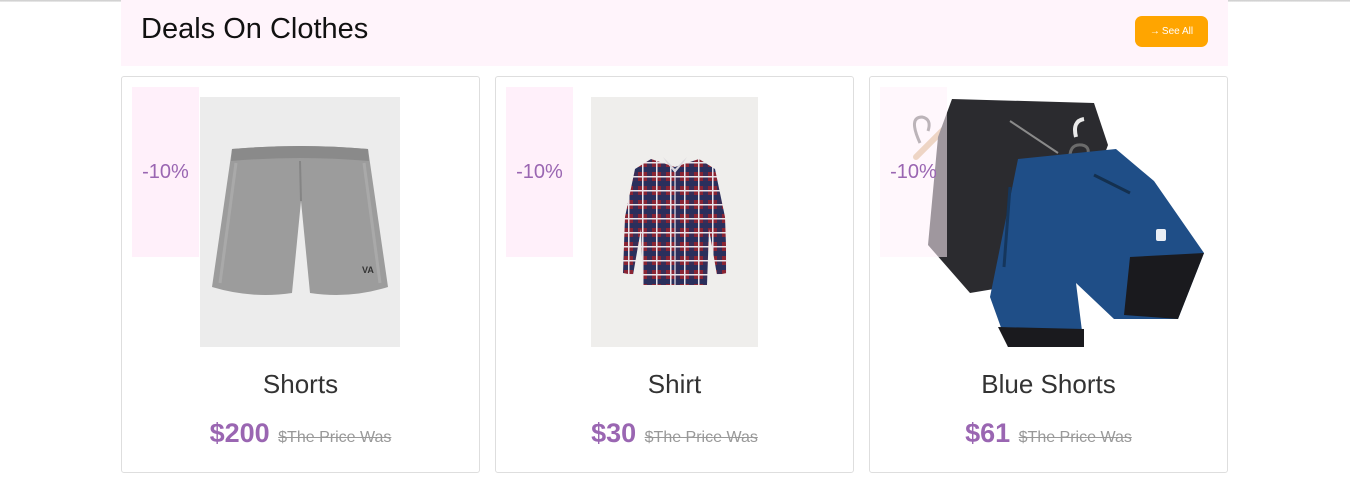  Describe the element at coordinates (1154, 31) in the screenshot. I see `arrow-right-icon: →` at that location.